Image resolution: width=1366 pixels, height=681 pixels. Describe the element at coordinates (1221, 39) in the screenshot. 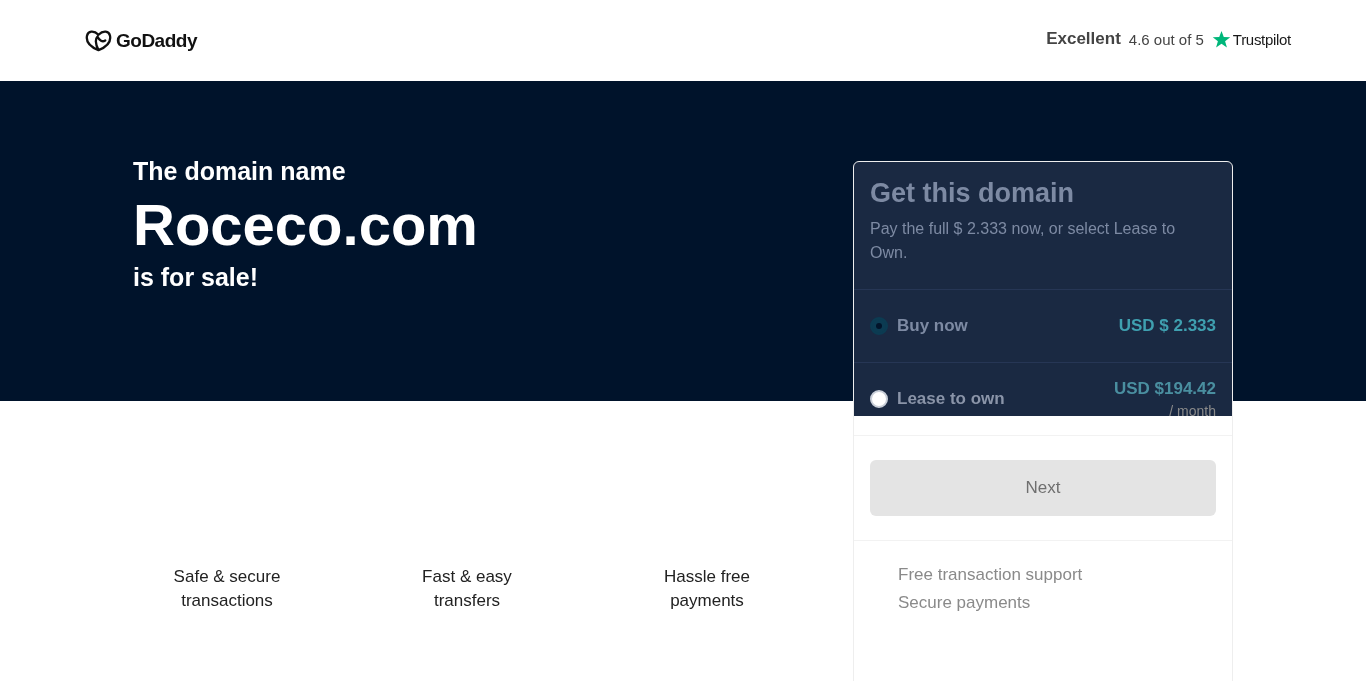

I see `star-icon` at that location.